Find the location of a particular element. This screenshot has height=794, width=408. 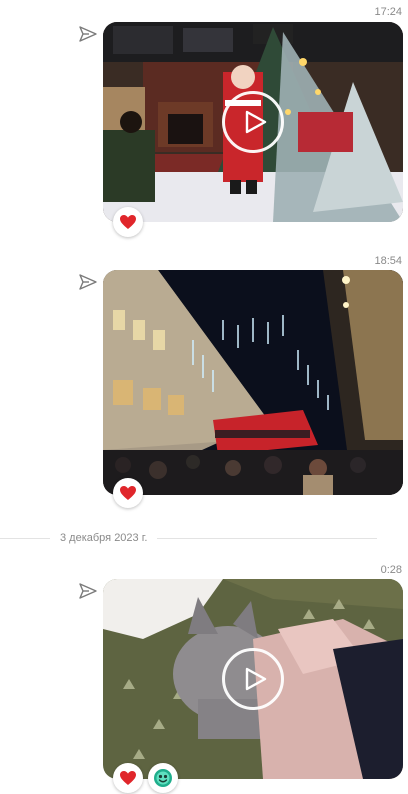

message-time: 18:54 is located at coordinates (388, 261).